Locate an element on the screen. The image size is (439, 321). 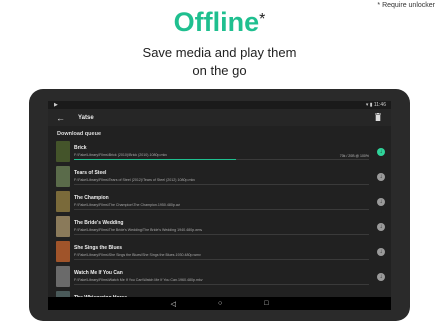
item-title: Brick is located at coordinates (80, 148).